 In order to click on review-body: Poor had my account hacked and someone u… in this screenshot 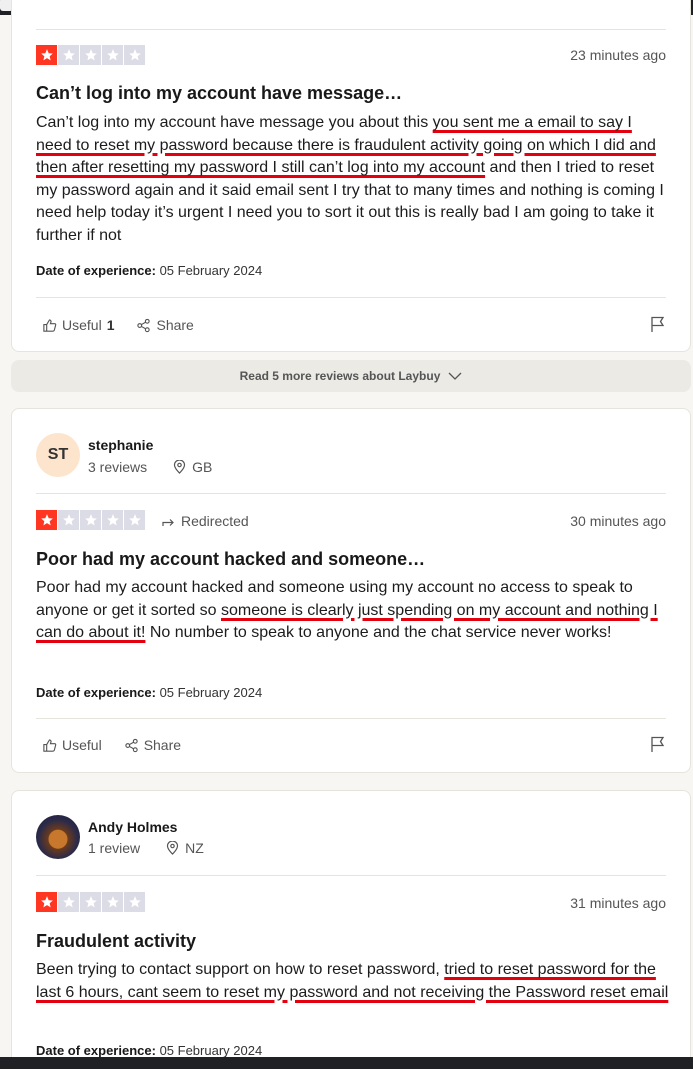, I will do `click(347, 610)`.